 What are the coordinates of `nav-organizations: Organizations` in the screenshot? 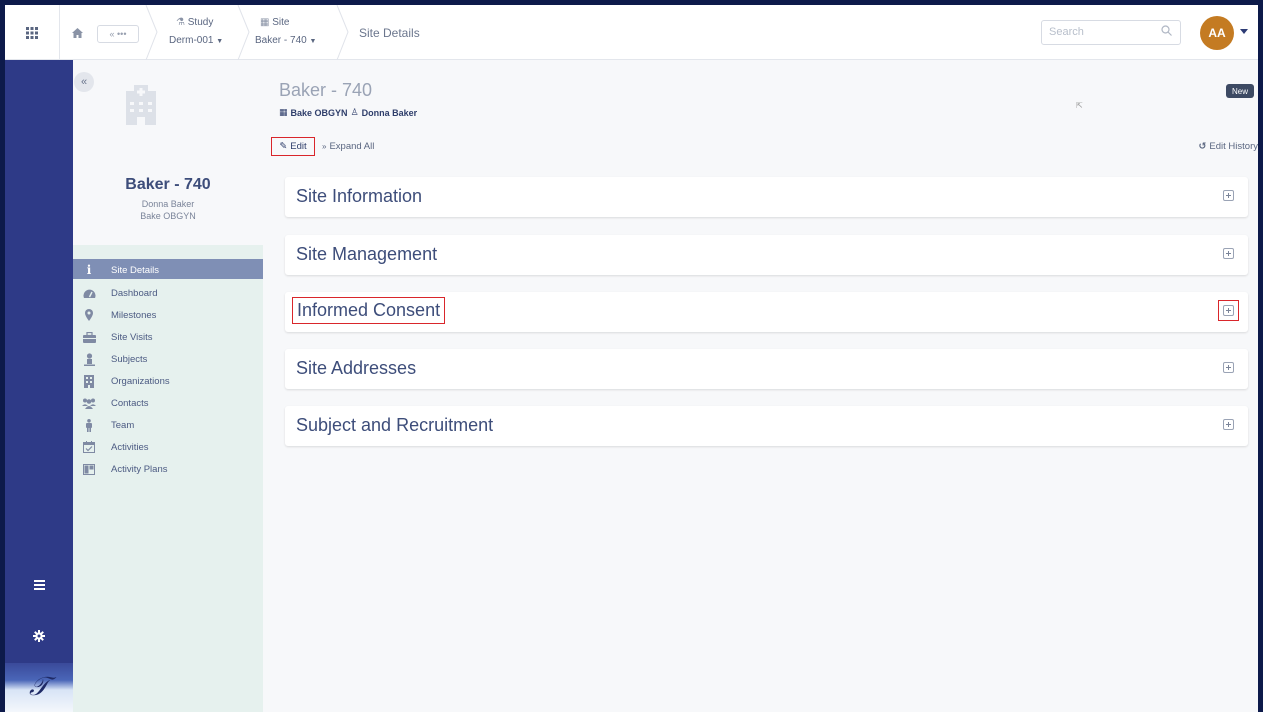 It's located at (168, 381).